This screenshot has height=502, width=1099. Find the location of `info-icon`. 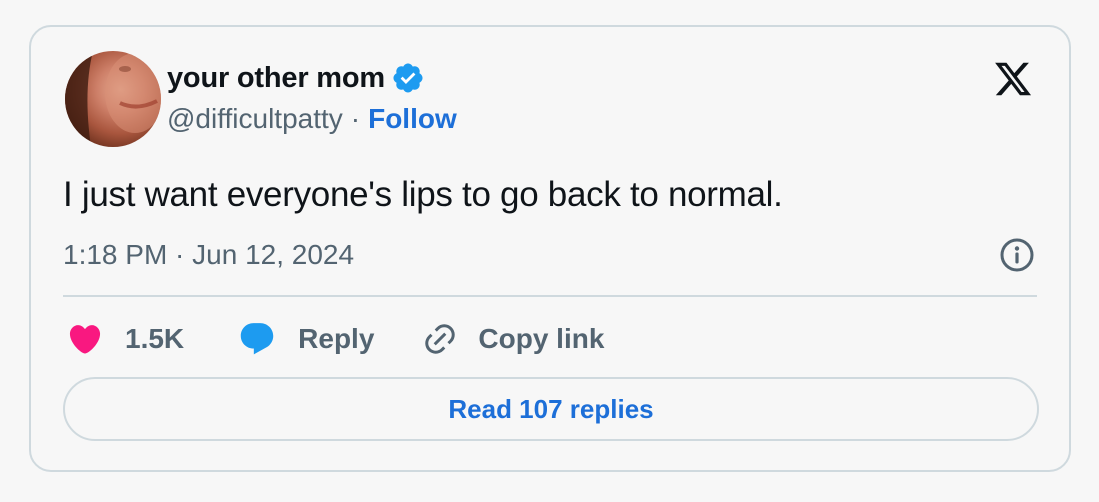

info-icon is located at coordinates (1017, 255).